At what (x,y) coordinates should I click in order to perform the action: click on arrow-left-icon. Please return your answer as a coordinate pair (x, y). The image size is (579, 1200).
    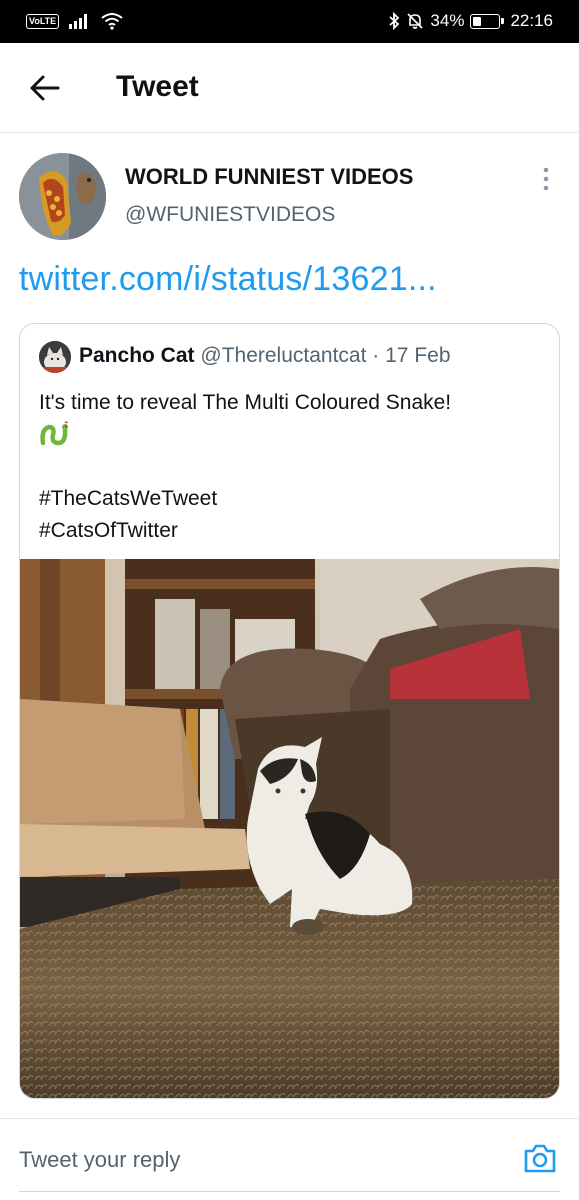
    Looking at the image, I should click on (45, 88).